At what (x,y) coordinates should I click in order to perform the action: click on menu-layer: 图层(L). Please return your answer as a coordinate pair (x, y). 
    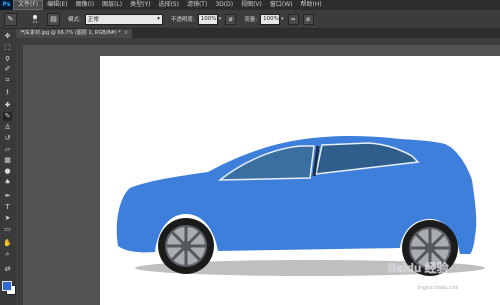
    Looking at the image, I should click on (112, 5).